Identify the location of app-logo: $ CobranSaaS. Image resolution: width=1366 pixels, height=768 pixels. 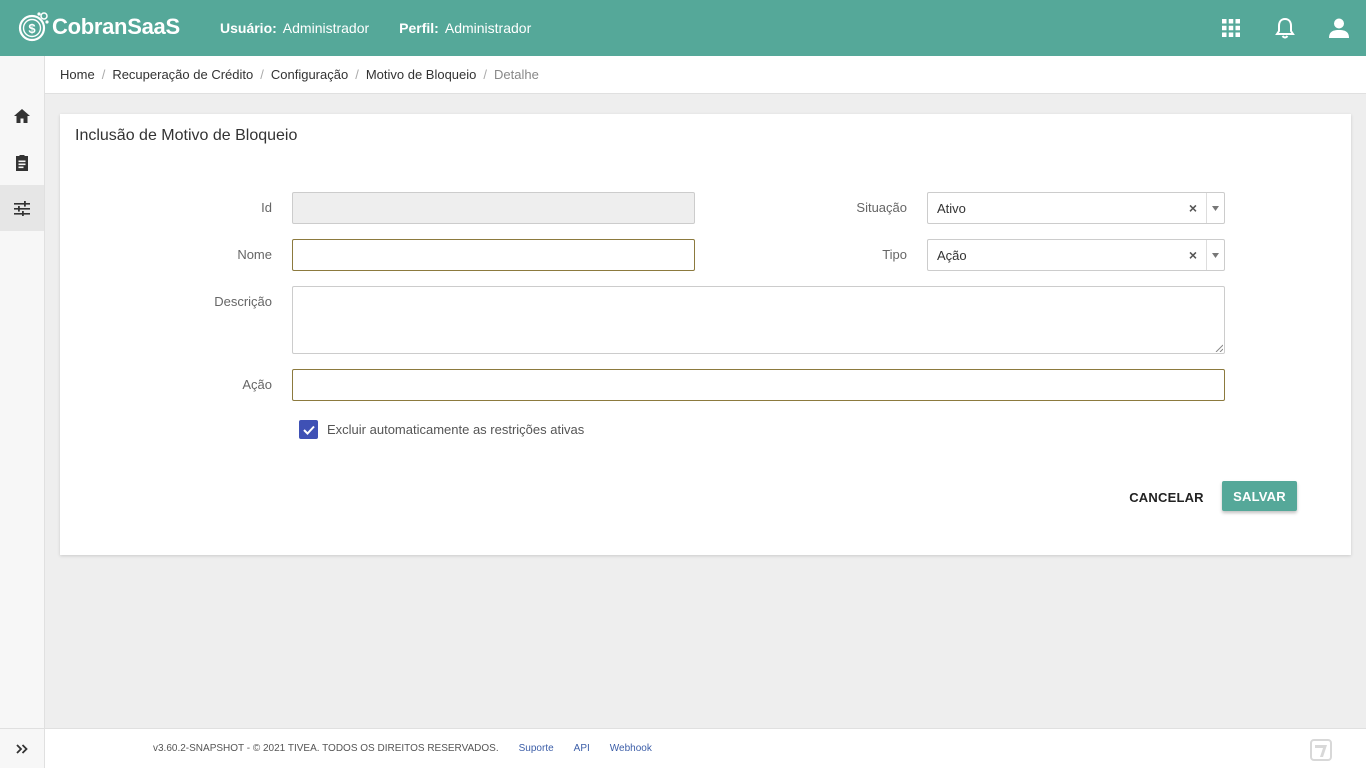
(99, 27).